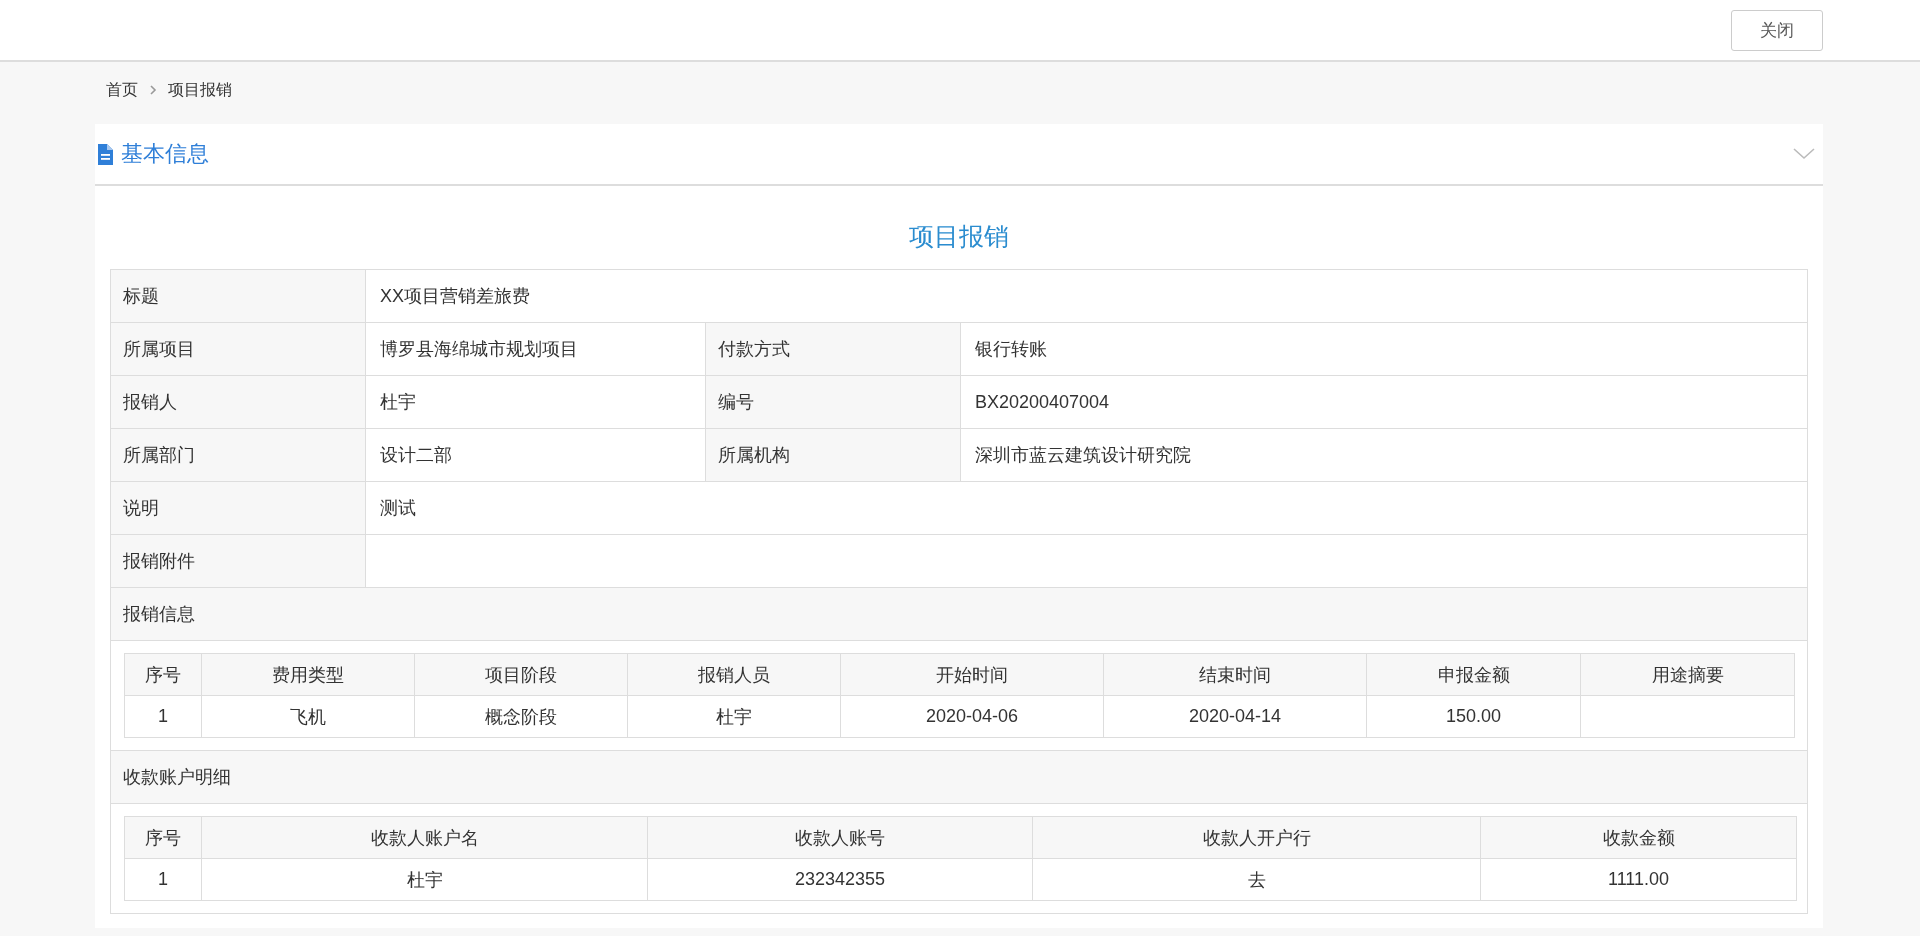 The width and height of the screenshot is (1920, 936). What do you see at coordinates (1042, 402) in the screenshot?
I see `field-value: BX20200407004` at bounding box center [1042, 402].